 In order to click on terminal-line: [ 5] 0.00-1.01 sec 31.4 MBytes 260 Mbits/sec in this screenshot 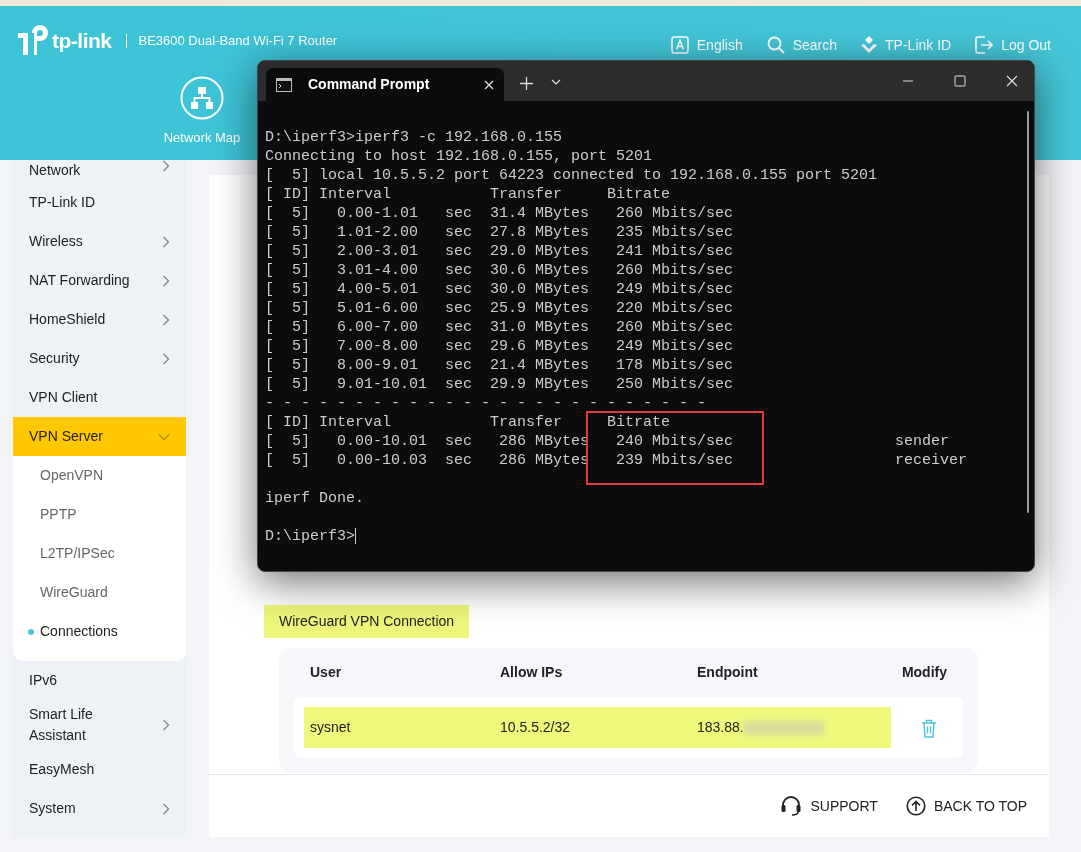, I will do `click(499, 213)`.